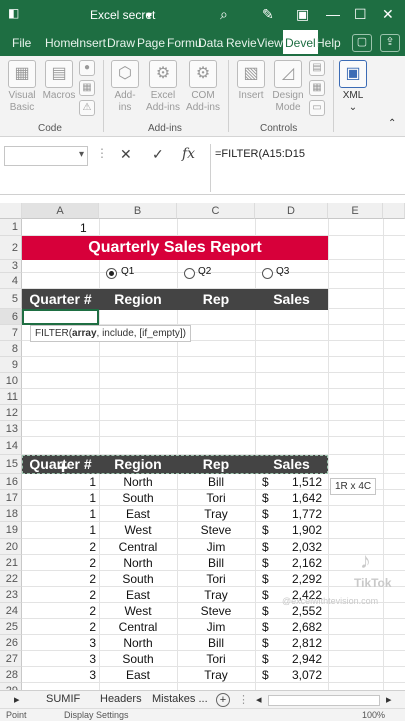 The image size is (405, 721). What do you see at coordinates (300, 43) in the screenshot?
I see `tab-developer: Devel` at bounding box center [300, 43].